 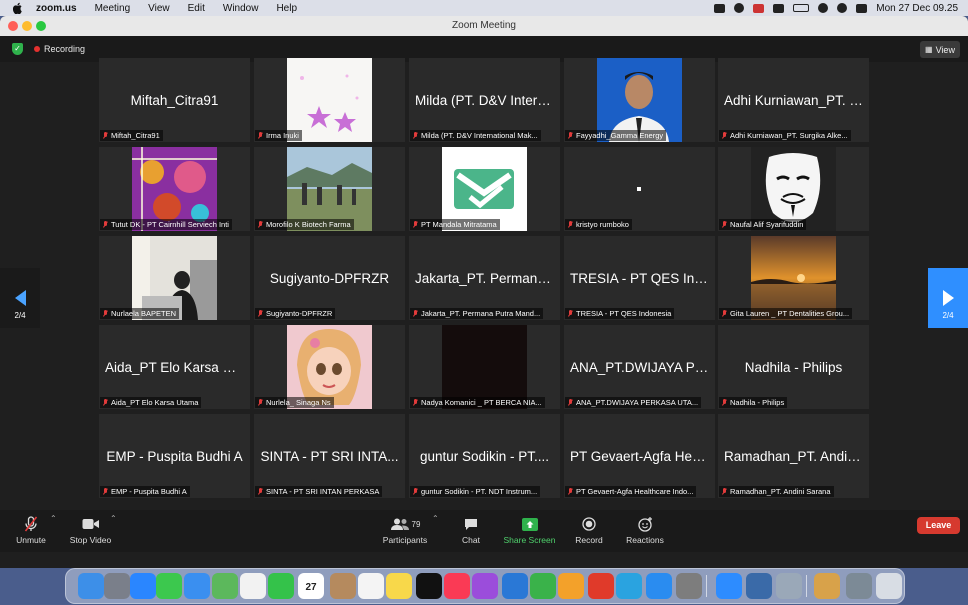 What do you see at coordinates (286, 8) in the screenshot?
I see `menu-help: Help` at bounding box center [286, 8].